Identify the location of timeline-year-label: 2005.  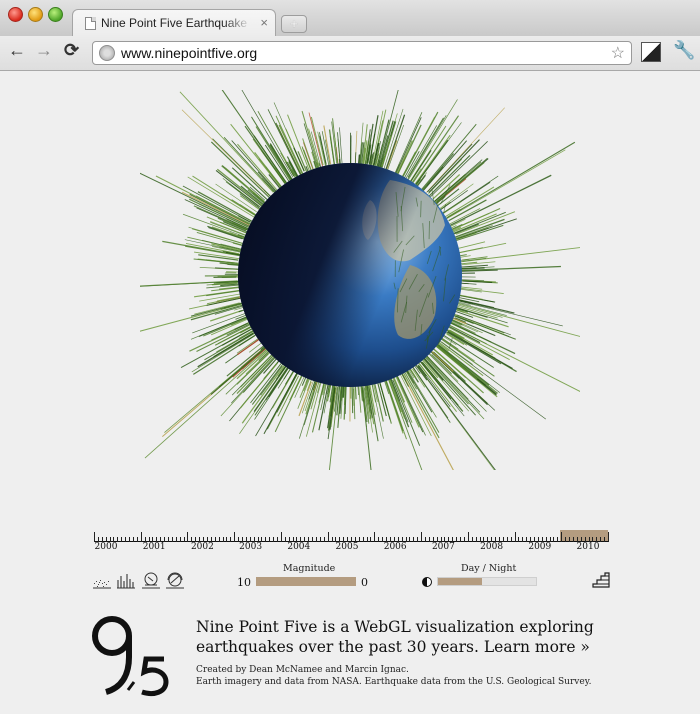
(347, 547).